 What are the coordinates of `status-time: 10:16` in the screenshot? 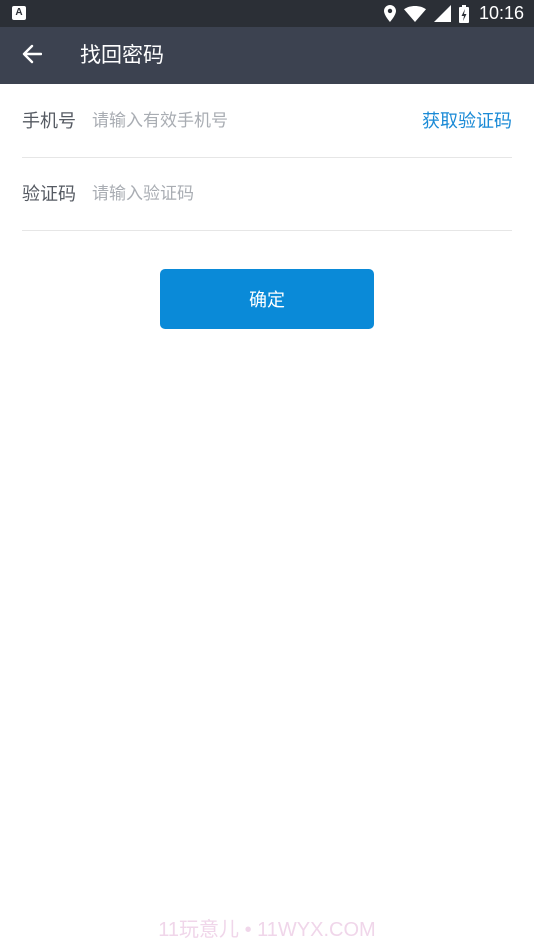 It's located at (501, 13).